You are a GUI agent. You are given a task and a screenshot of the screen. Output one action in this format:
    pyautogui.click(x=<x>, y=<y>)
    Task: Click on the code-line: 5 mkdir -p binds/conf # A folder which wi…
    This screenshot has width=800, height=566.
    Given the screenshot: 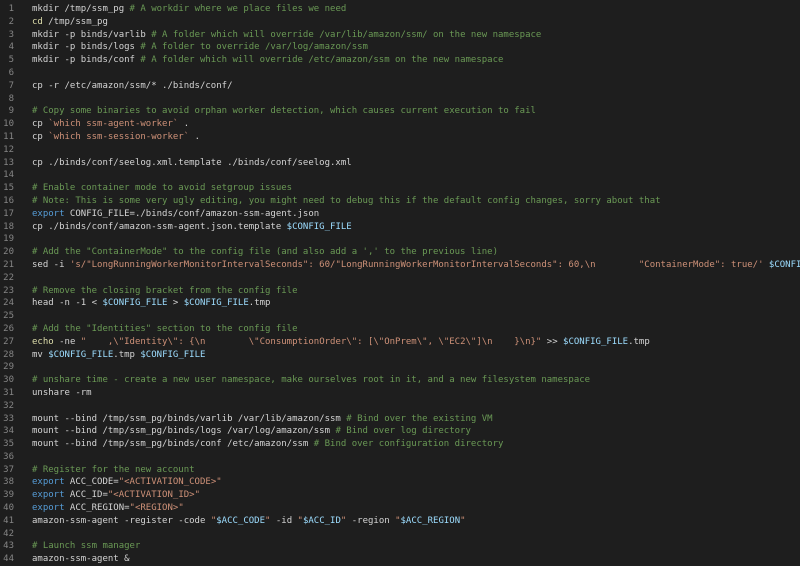 What is the action you would take?
    pyautogui.click(x=400, y=60)
    